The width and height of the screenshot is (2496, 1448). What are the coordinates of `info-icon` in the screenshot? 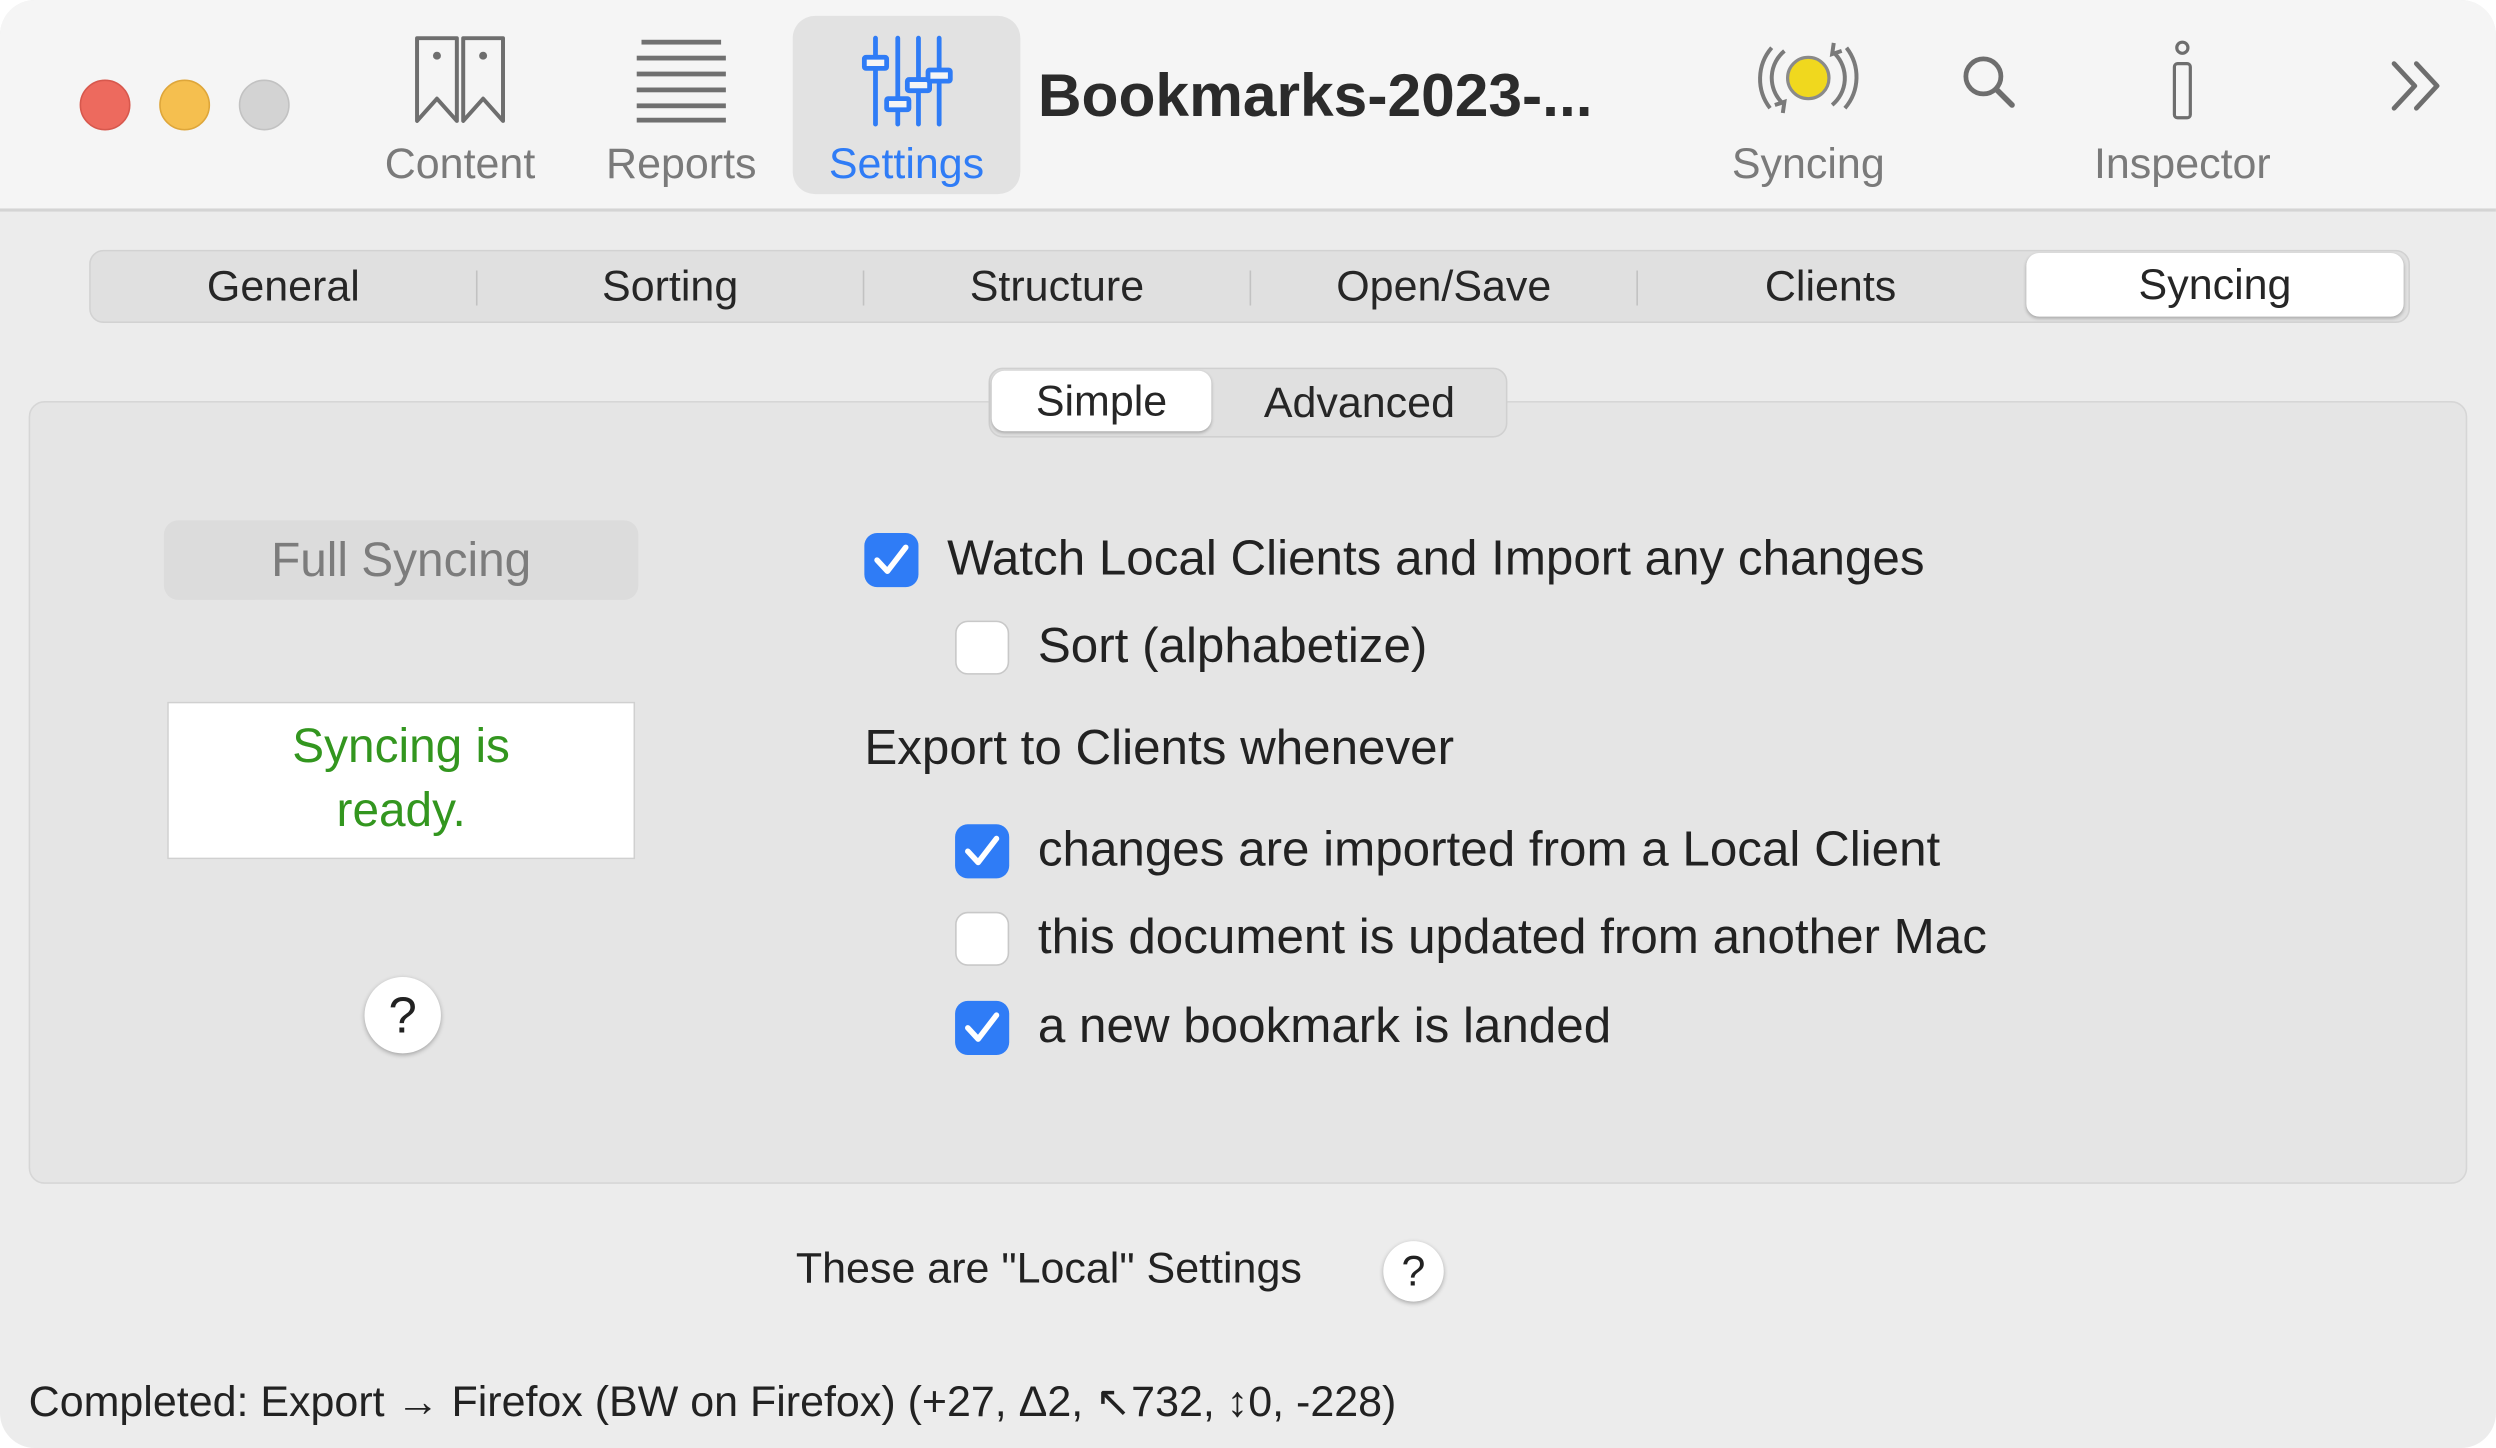 It's located at (2182, 80).